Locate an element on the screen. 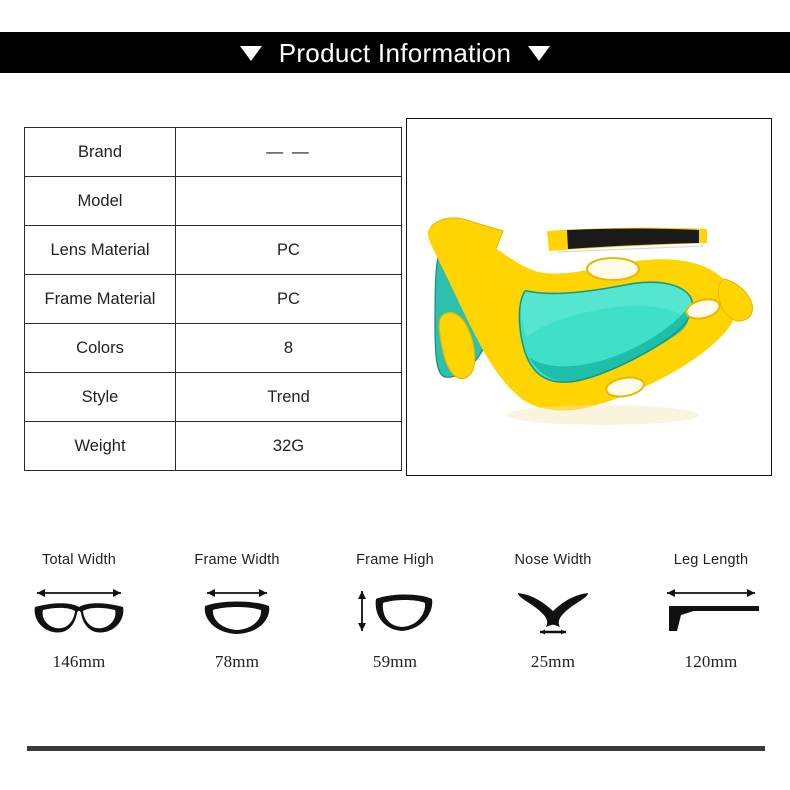  nose-bridge-arrow-icon is located at coordinates (553, 611).